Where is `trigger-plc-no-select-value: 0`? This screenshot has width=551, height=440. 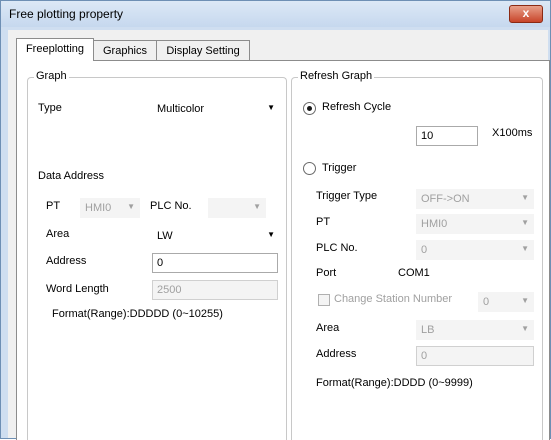
trigger-plc-no-select-value: 0 is located at coordinates (424, 250).